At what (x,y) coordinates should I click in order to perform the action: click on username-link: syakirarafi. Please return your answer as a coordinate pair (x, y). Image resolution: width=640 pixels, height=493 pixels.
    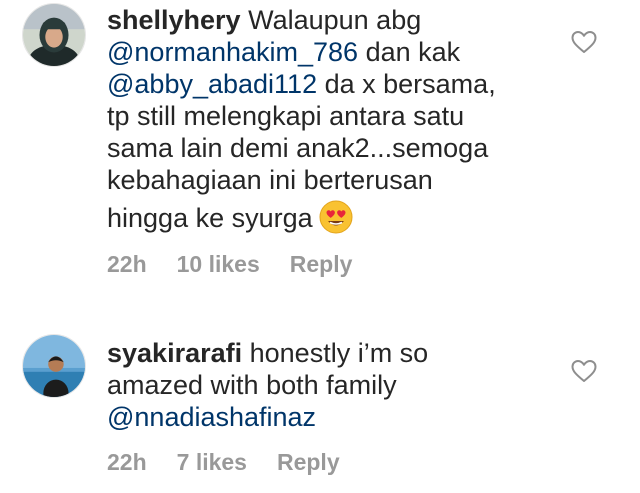
    Looking at the image, I should click on (174, 353).